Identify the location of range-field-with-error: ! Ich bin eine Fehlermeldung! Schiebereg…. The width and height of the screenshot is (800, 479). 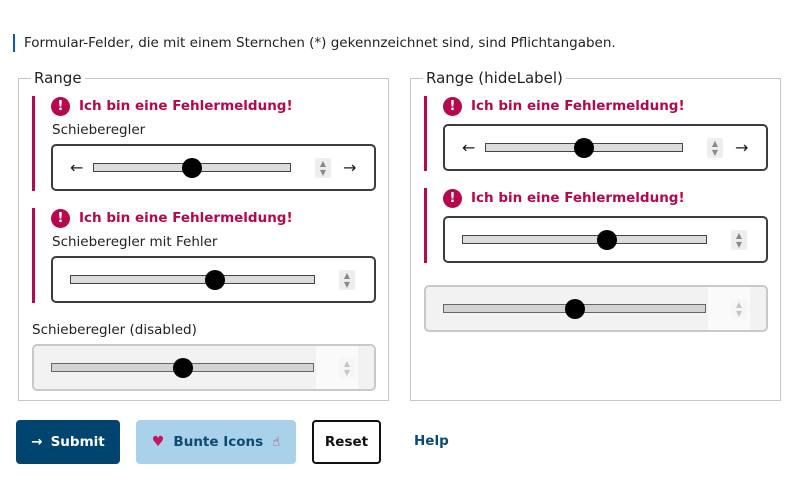
(205, 255).